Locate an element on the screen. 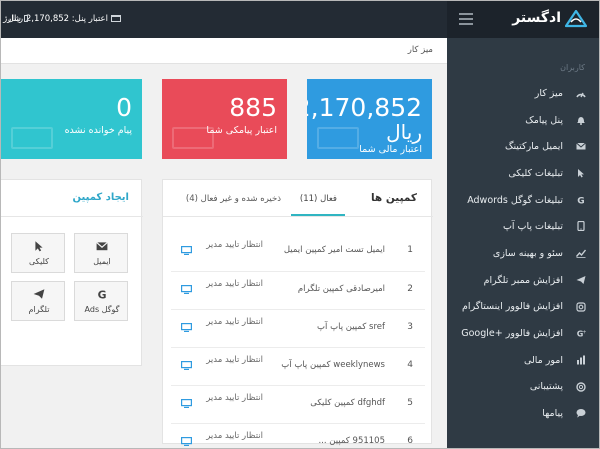 The height and width of the screenshot is (449, 600). sms-credit-value: 885 is located at coordinates (253, 107).